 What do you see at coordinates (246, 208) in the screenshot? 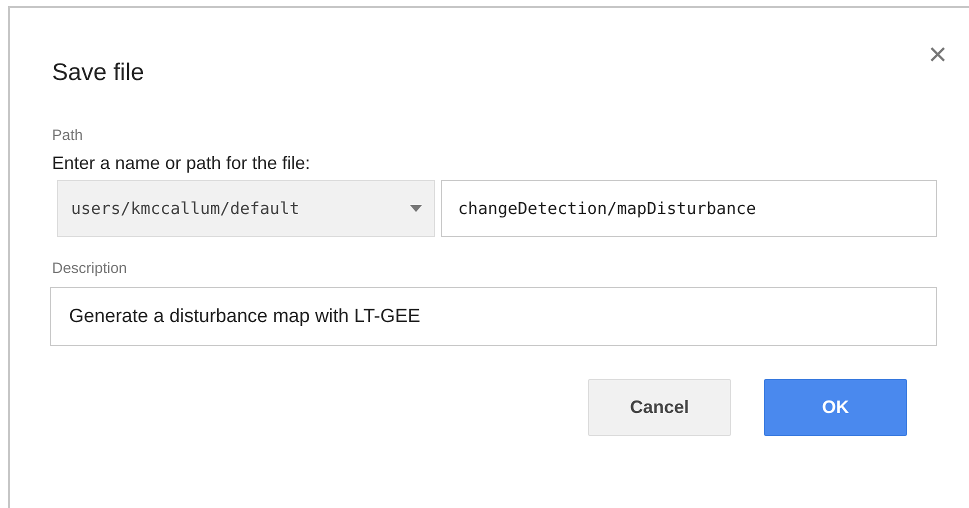
I see `folder-dropdown: users/kmccallum/default` at bounding box center [246, 208].